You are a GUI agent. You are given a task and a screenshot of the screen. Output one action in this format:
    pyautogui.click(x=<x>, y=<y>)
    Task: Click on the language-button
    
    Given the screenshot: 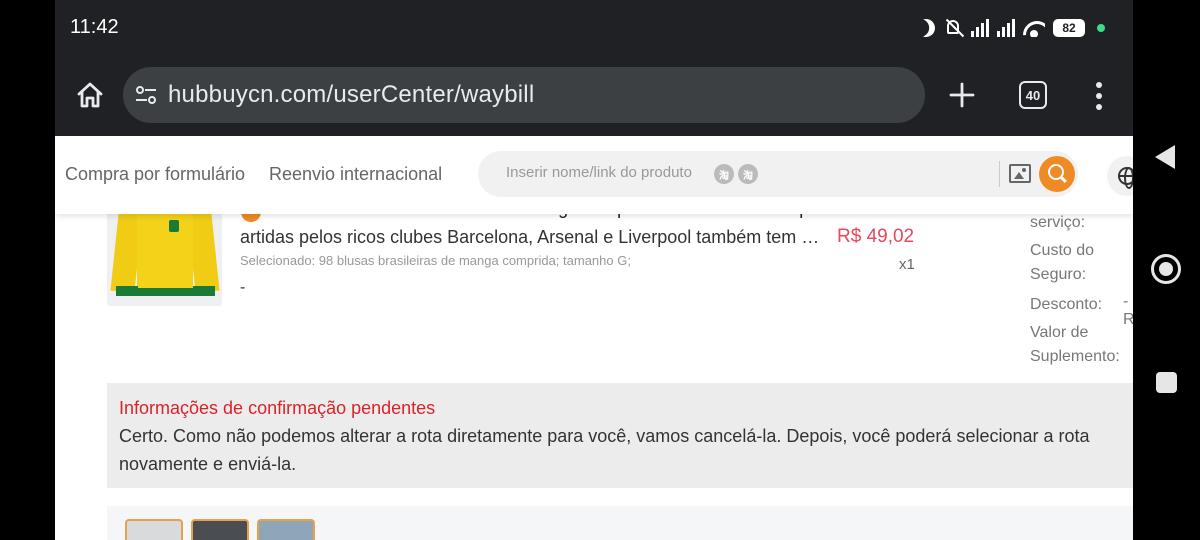 What is the action you would take?
    pyautogui.click(x=1120, y=176)
    